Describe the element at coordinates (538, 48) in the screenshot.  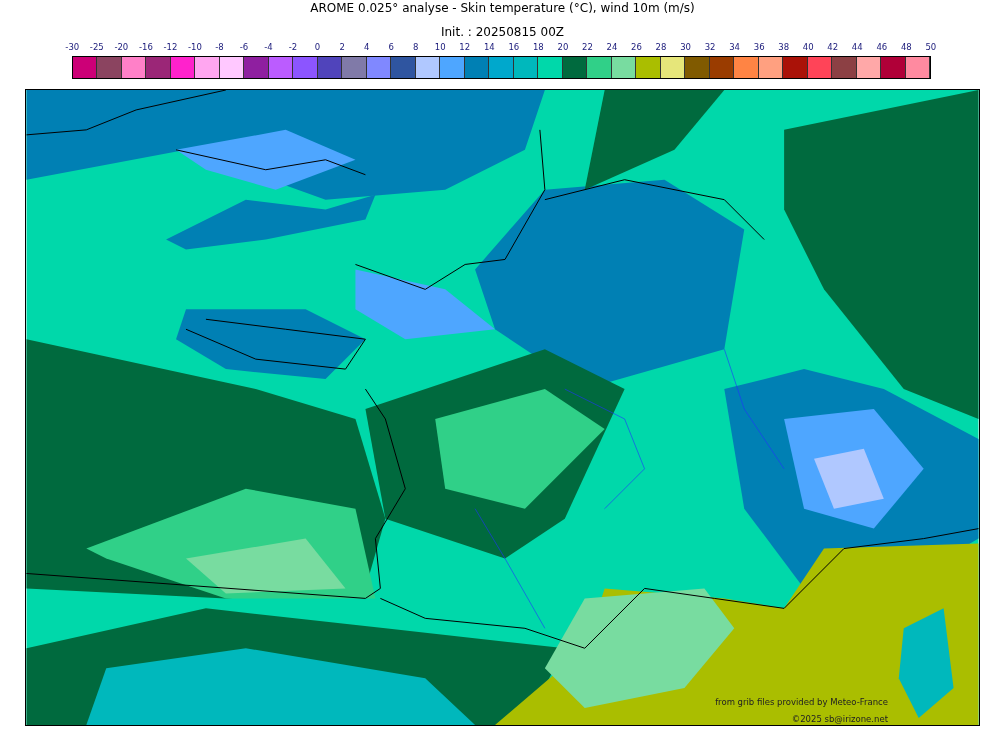
I see `colorbar-tick-label: 18` at that location.